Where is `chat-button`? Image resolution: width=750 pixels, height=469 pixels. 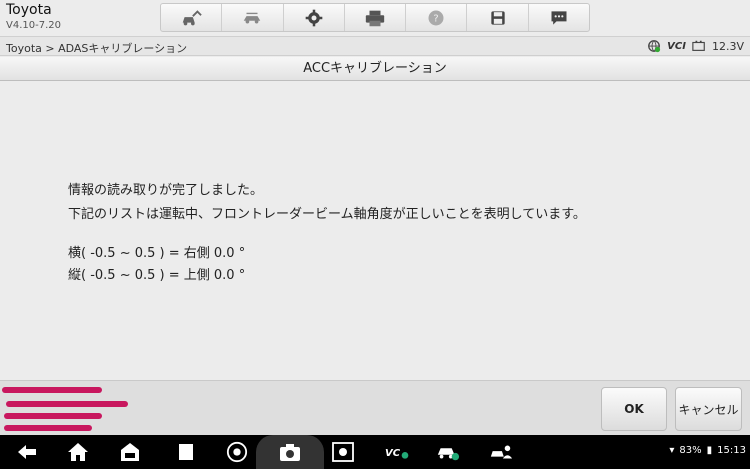
chat-button is located at coordinates (559, 17).